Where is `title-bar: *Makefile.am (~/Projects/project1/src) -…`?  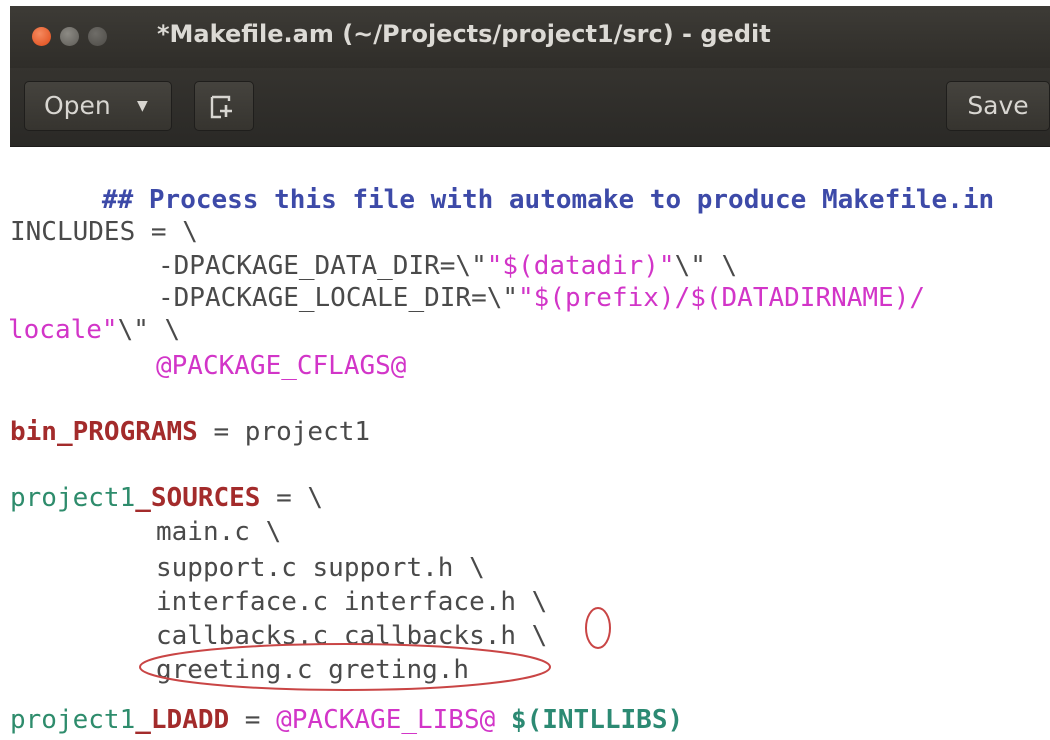
title-bar: *Makefile.am (~/Projects/project1/src) -… is located at coordinates (530, 37).